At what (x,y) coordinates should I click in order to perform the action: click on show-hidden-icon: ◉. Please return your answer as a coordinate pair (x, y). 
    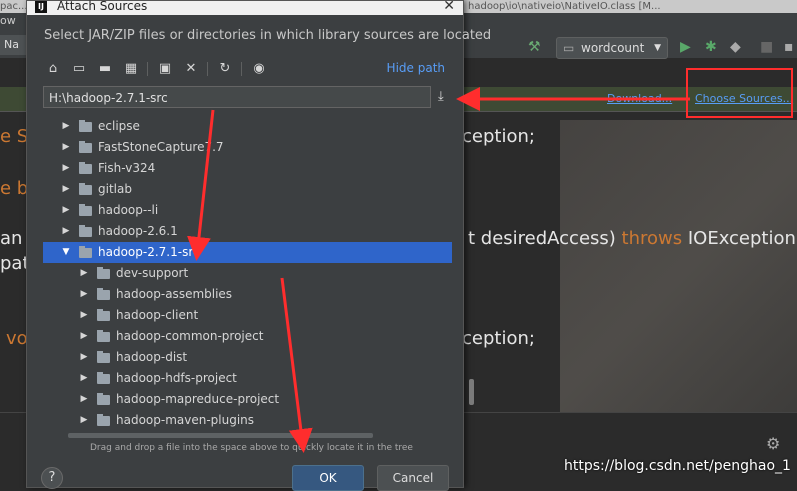
    Looking at the image, I should click on (259, 69).